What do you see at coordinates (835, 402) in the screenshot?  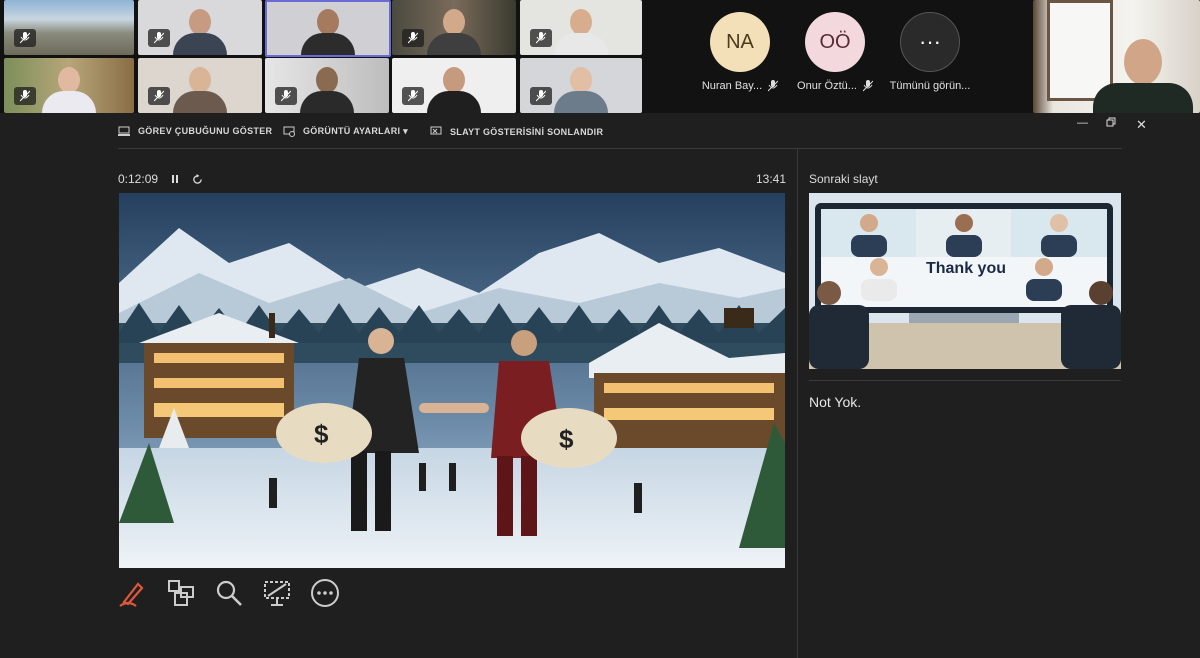 I see `speaker-notes: Not Yok.` at bounding box center [835, 402].